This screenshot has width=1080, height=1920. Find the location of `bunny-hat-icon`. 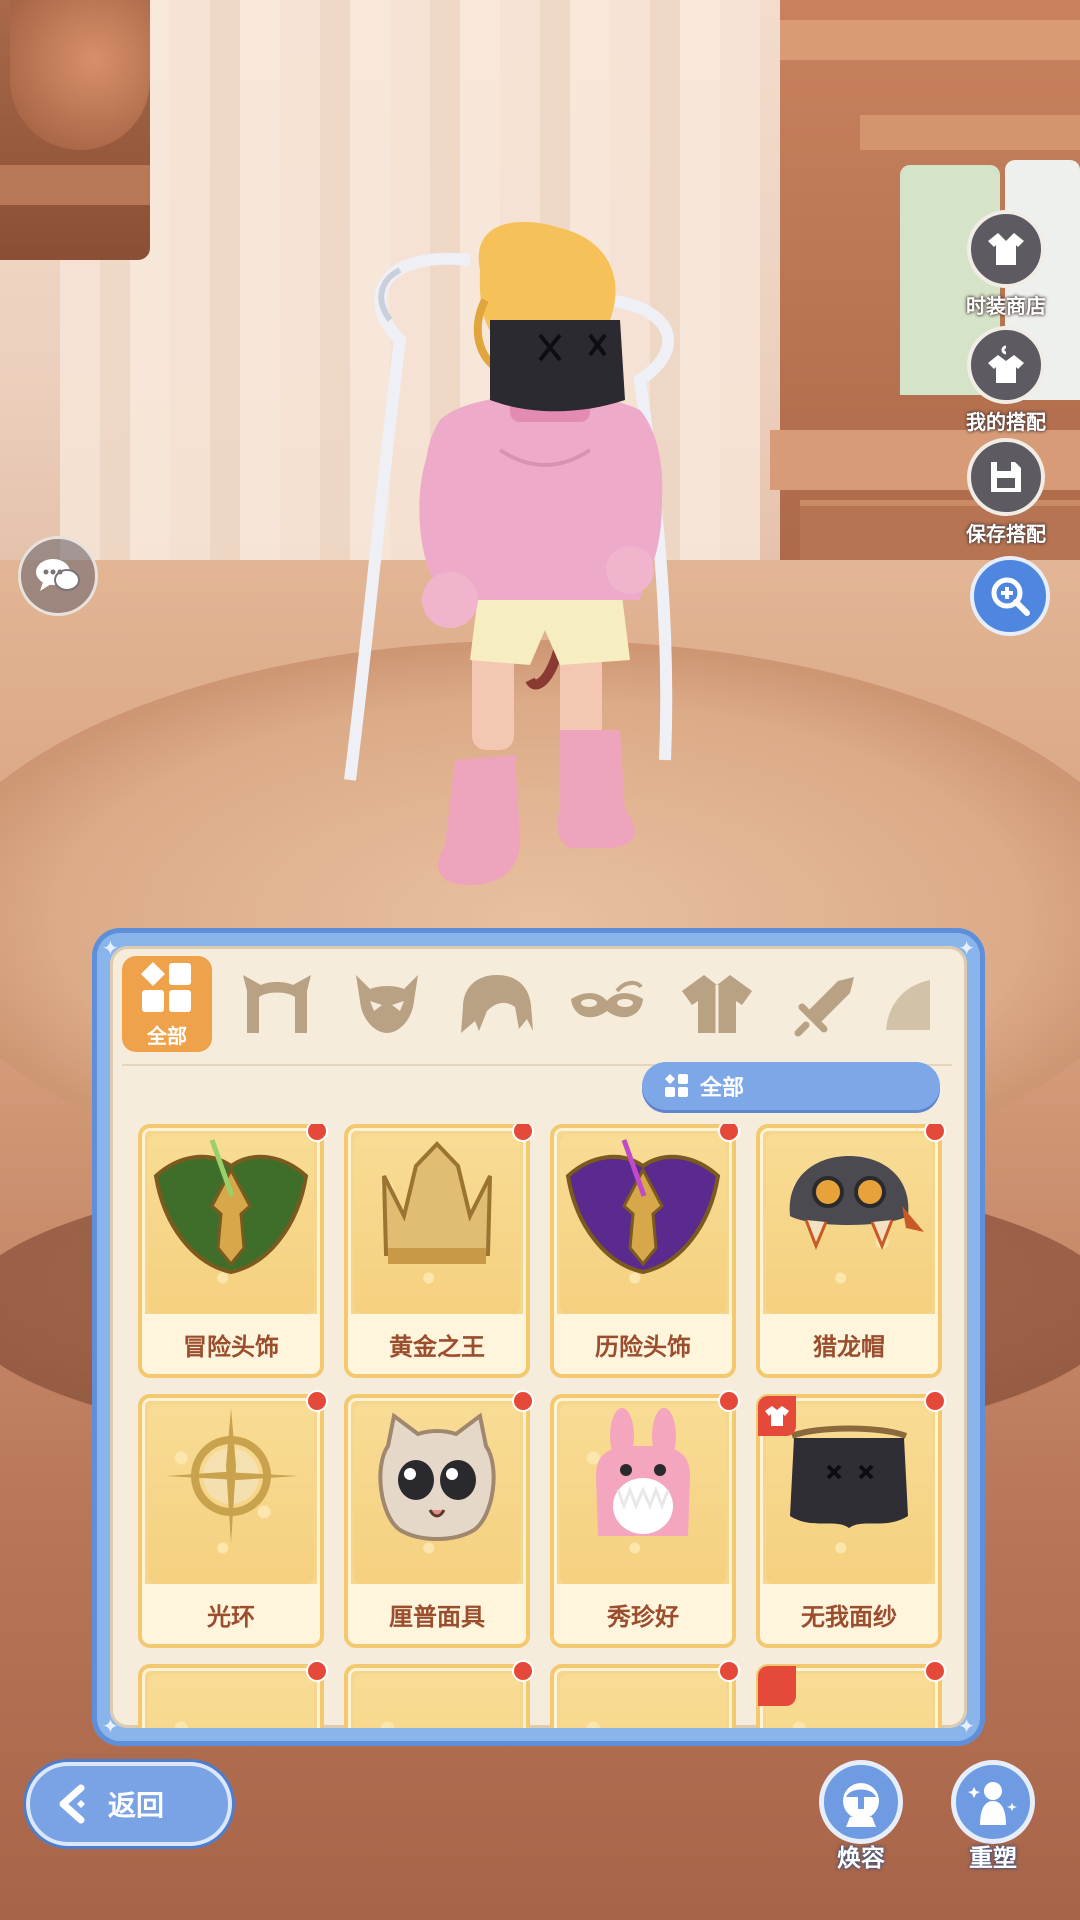

bunny-hat-icon is located at coordinates (643, 1472).